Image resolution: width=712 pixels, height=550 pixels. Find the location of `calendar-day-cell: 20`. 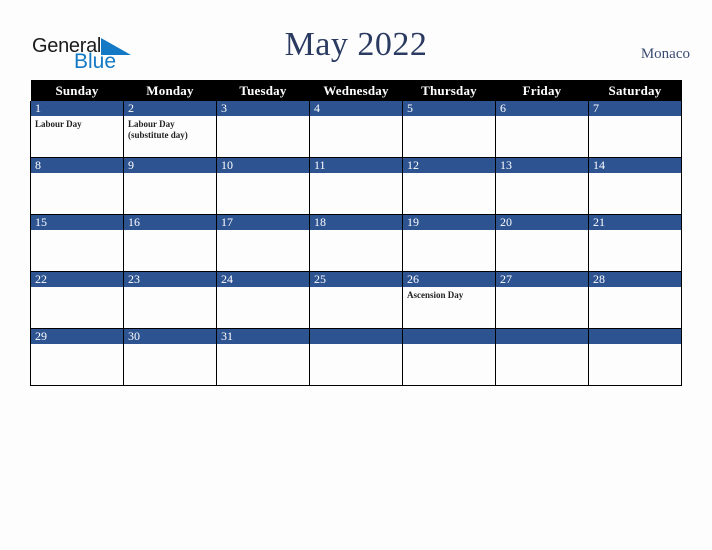

calendar-day-cell: 20 is located at coordinates (542, 243).